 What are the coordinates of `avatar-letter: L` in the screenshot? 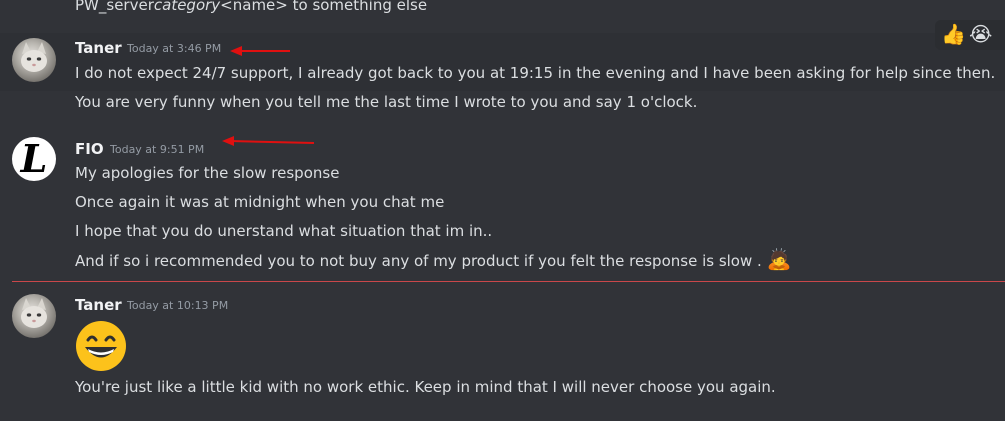 It's located at (34, 159).